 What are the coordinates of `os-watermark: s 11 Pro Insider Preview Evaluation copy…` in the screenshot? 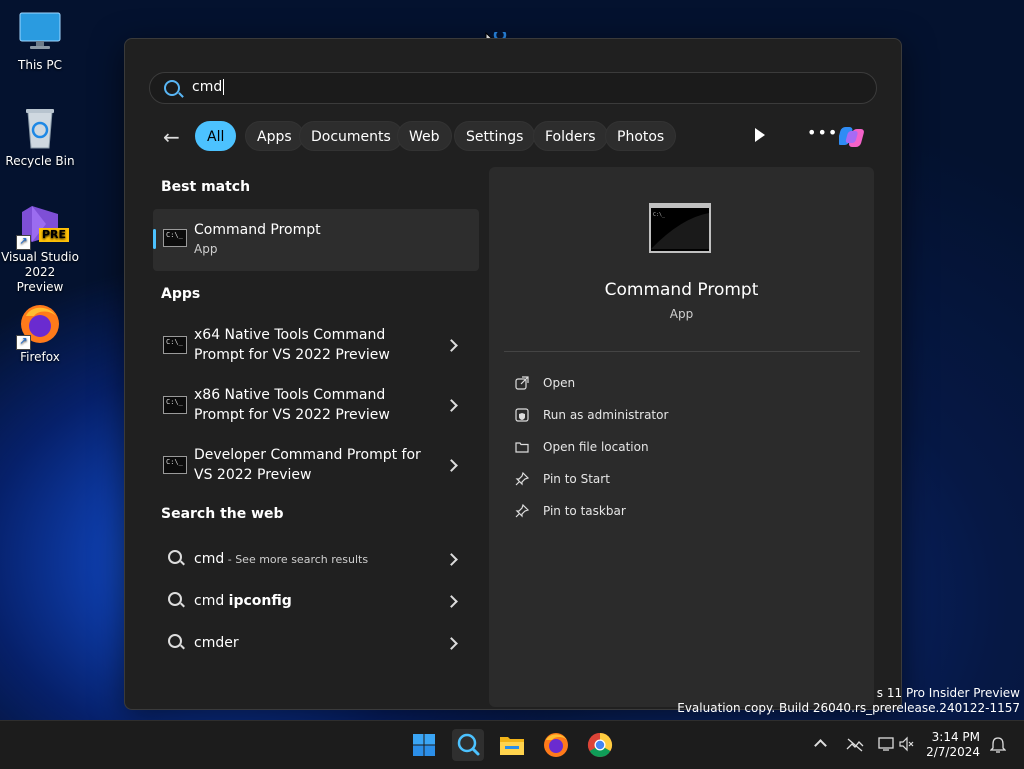 It's located at (848, 701).